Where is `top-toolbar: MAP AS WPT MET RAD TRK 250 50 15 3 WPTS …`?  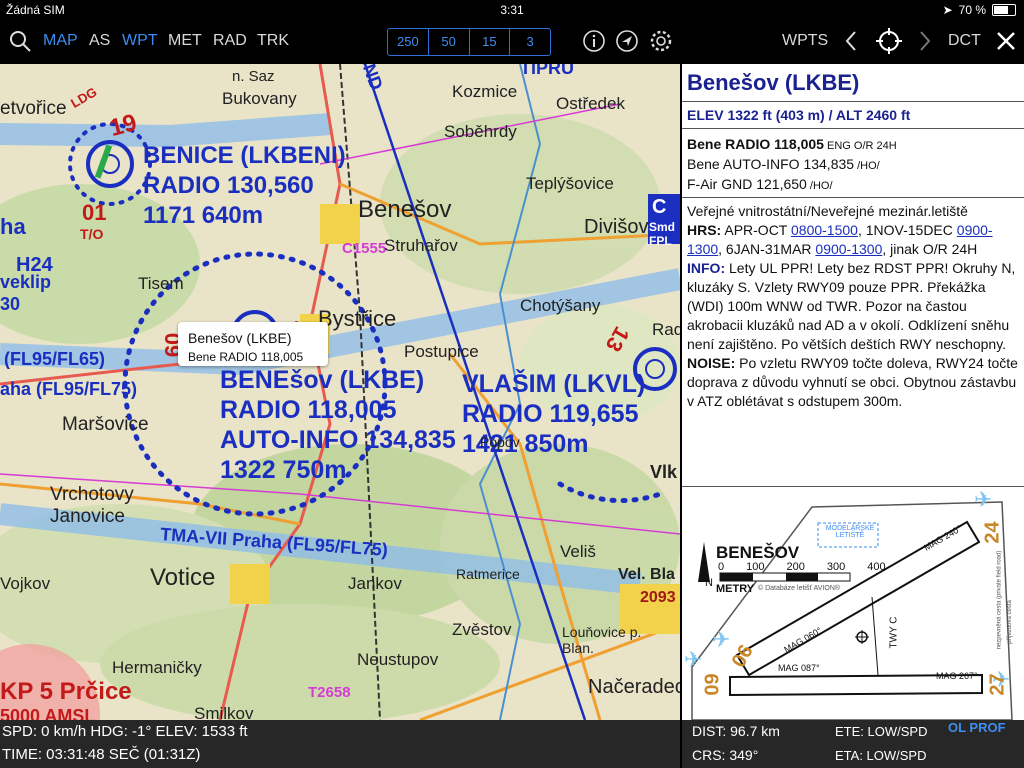 top-toolbar: MAP AS WPT MET RAD TRK 250 50 15 3 WPTS … is located at coordinates (512, 42).